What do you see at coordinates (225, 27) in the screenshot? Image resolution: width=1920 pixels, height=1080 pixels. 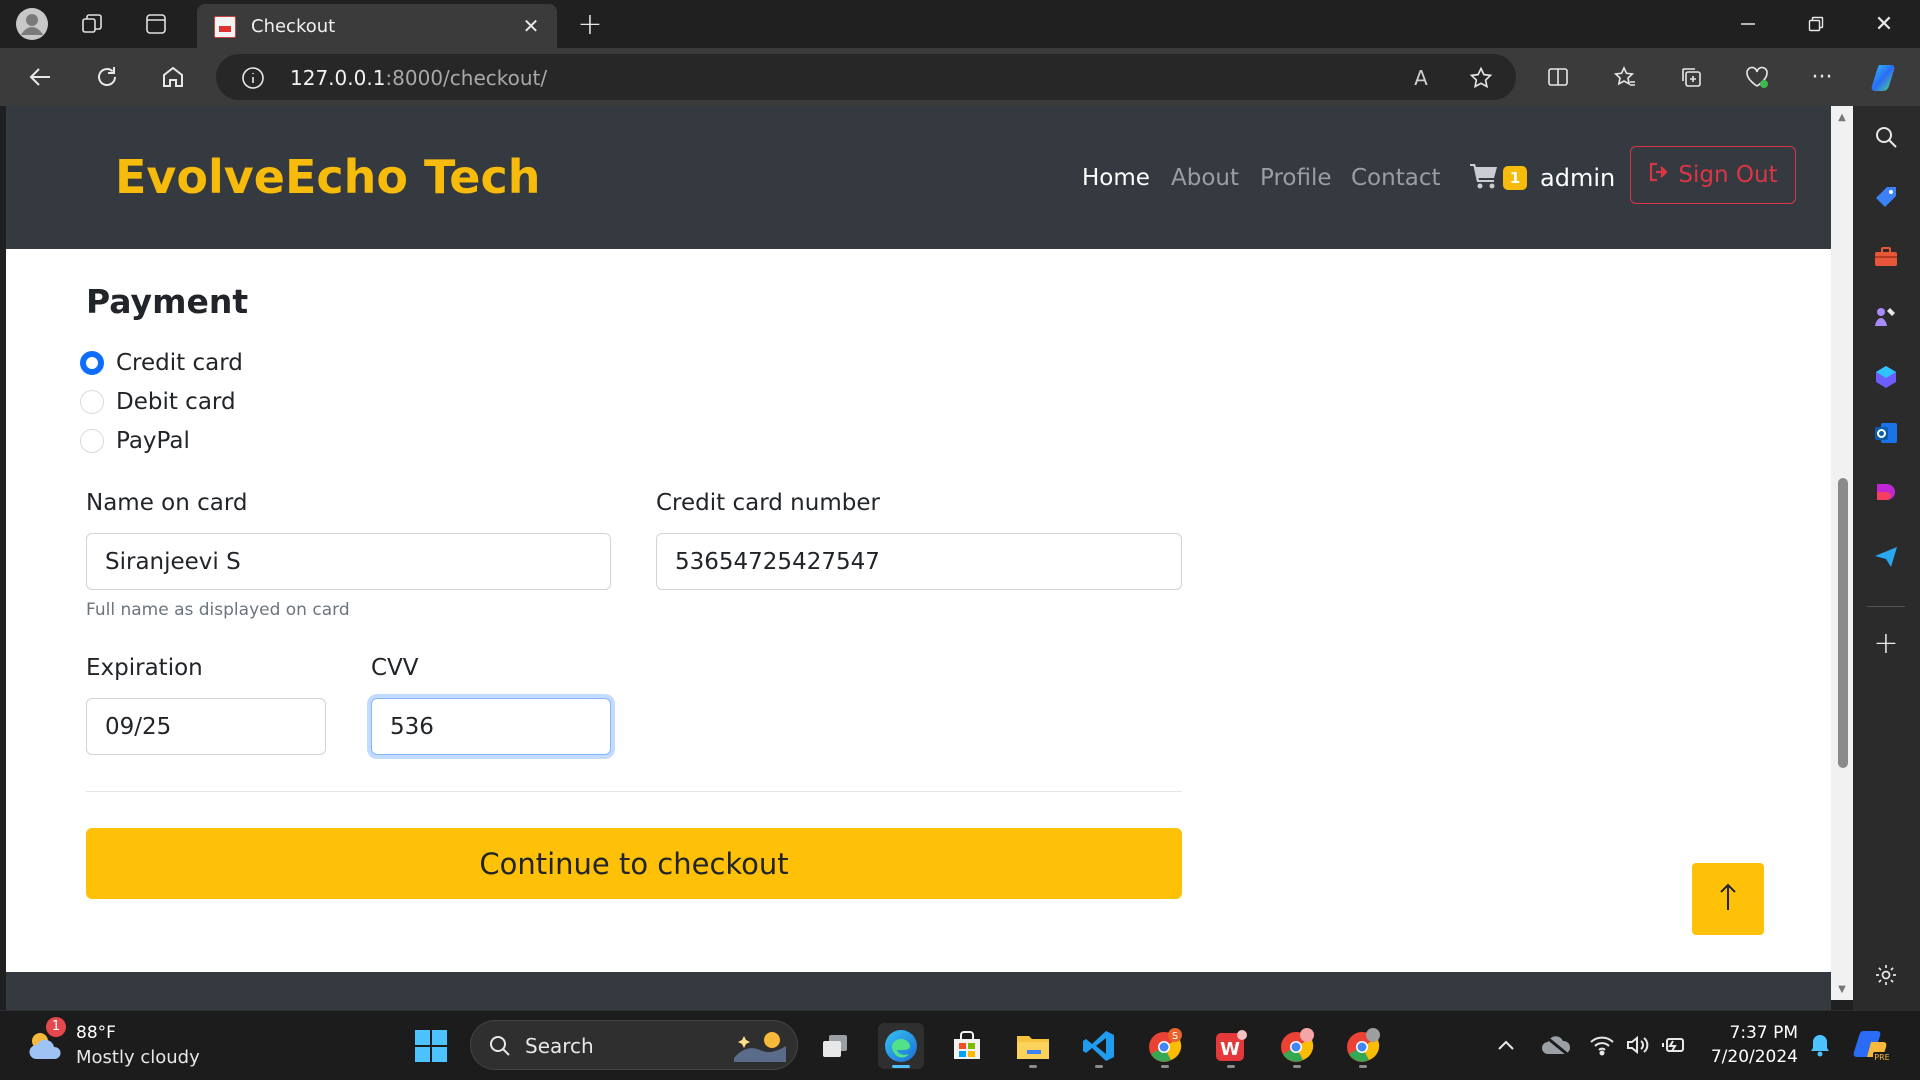 I see `tab-favicon-icon` at bounding box center [225, 27].